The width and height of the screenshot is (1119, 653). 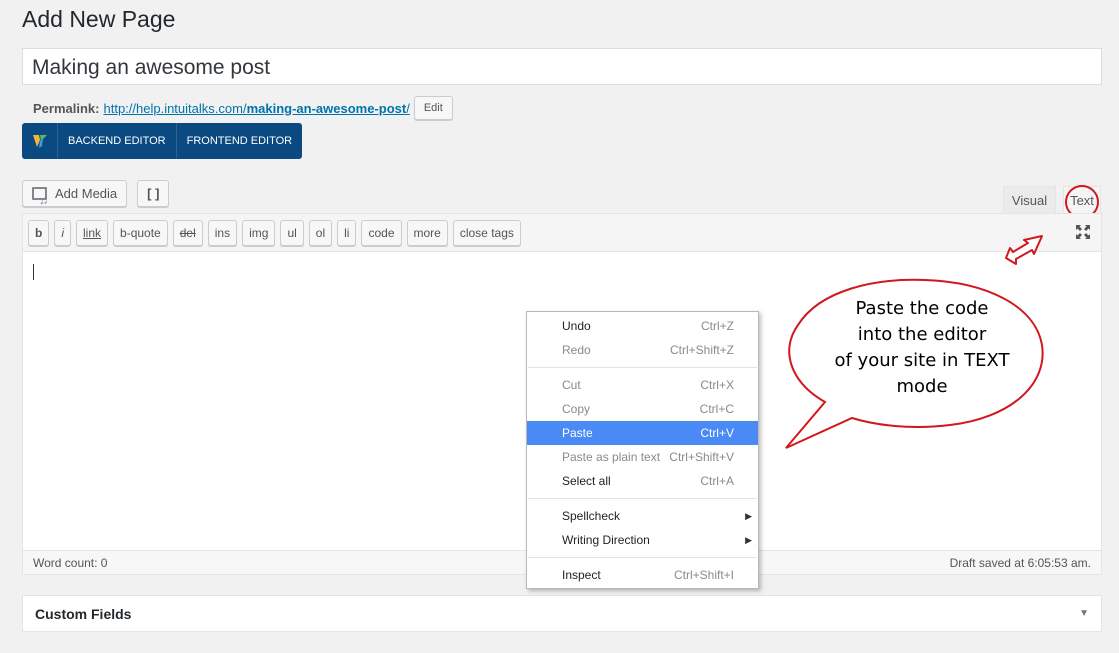 I want to click on text-cursor, so click(x=33, y=272).